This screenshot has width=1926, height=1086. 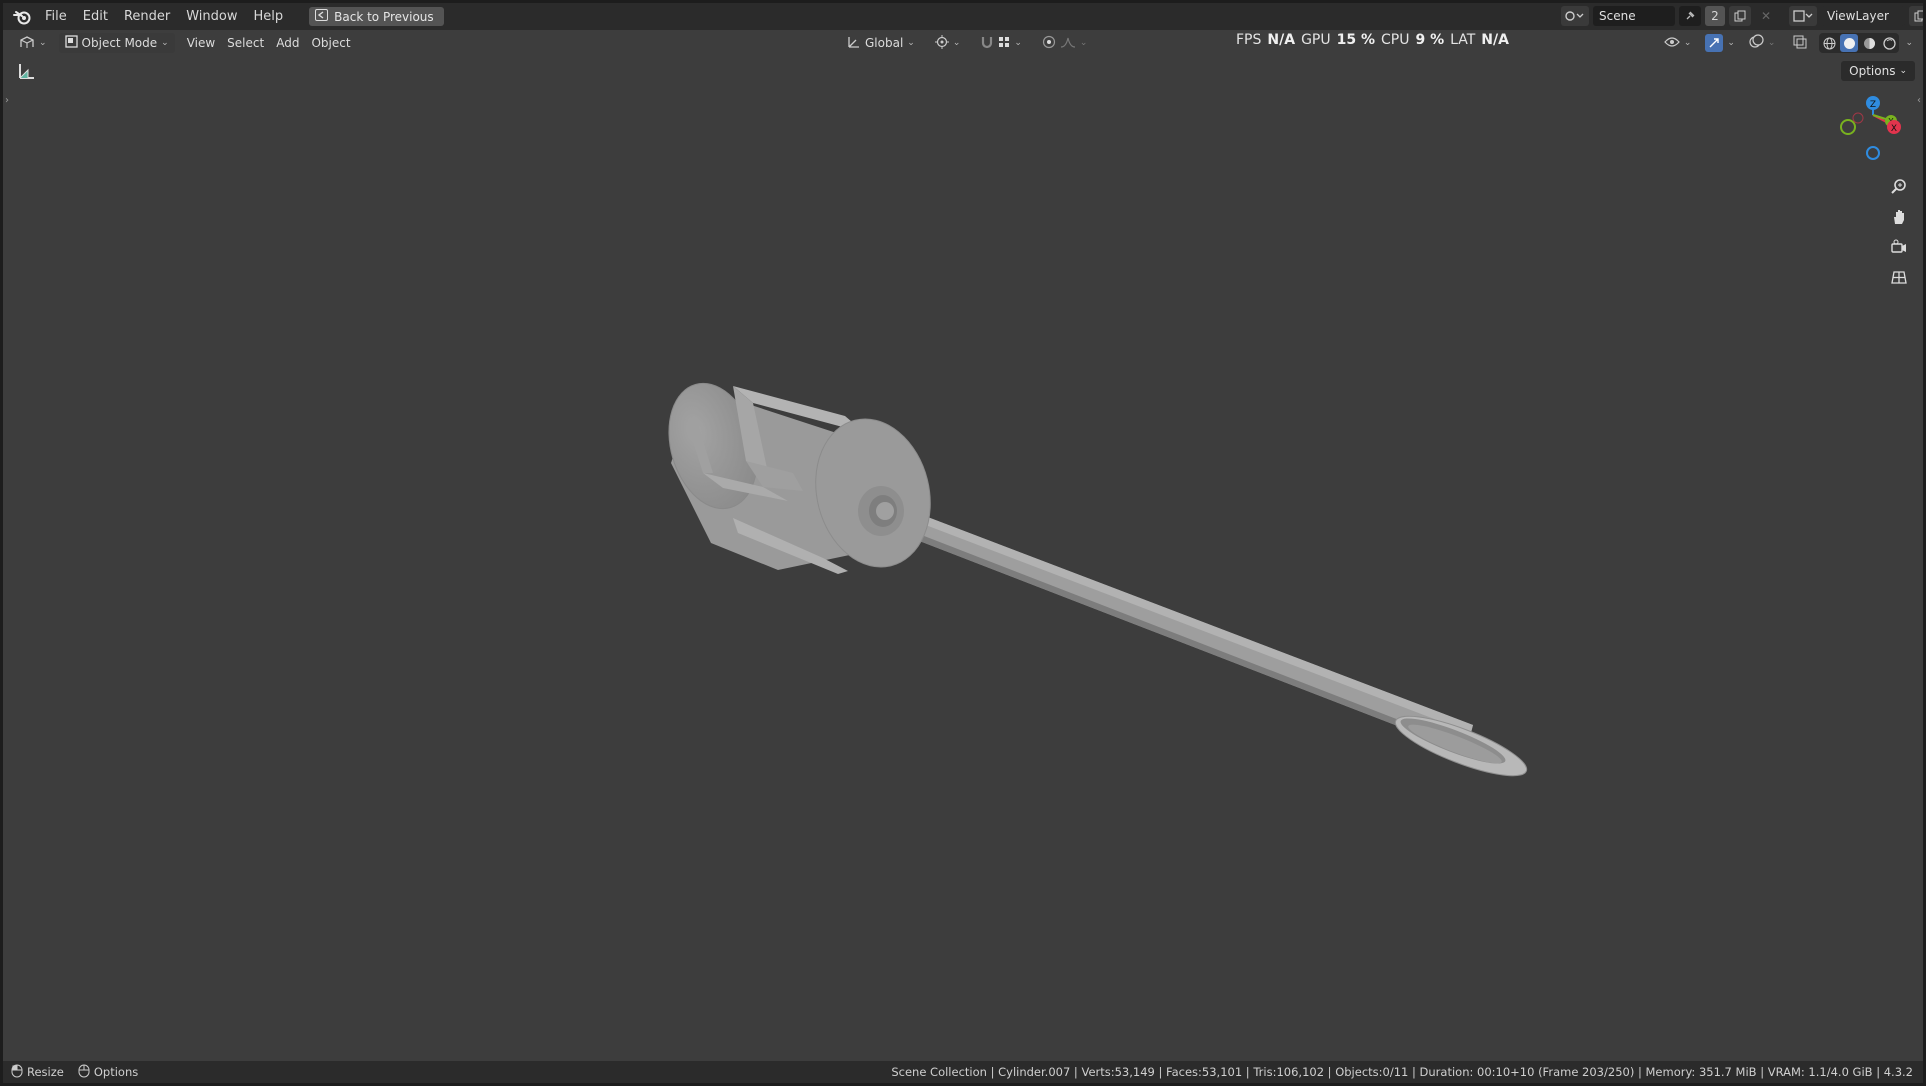 I want to click on x-axis-label: X, so click(x=1894, y=129).